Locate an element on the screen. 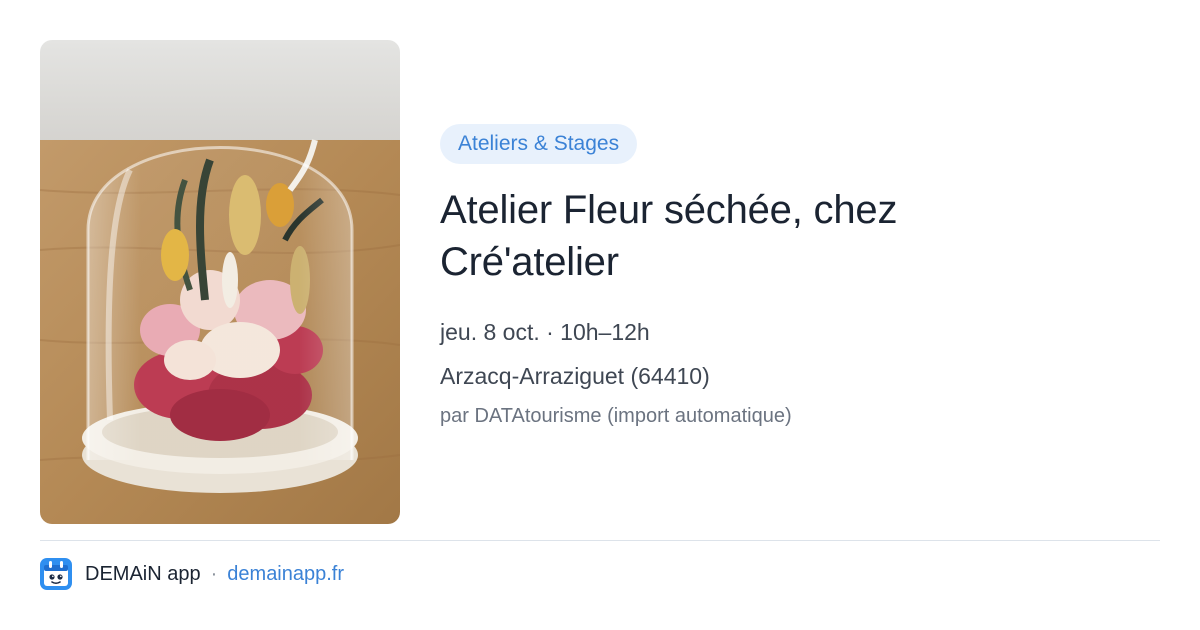 The image size is (1200, 630). category-badge: Ateliers & Stages is located at coordinates (539, 144).